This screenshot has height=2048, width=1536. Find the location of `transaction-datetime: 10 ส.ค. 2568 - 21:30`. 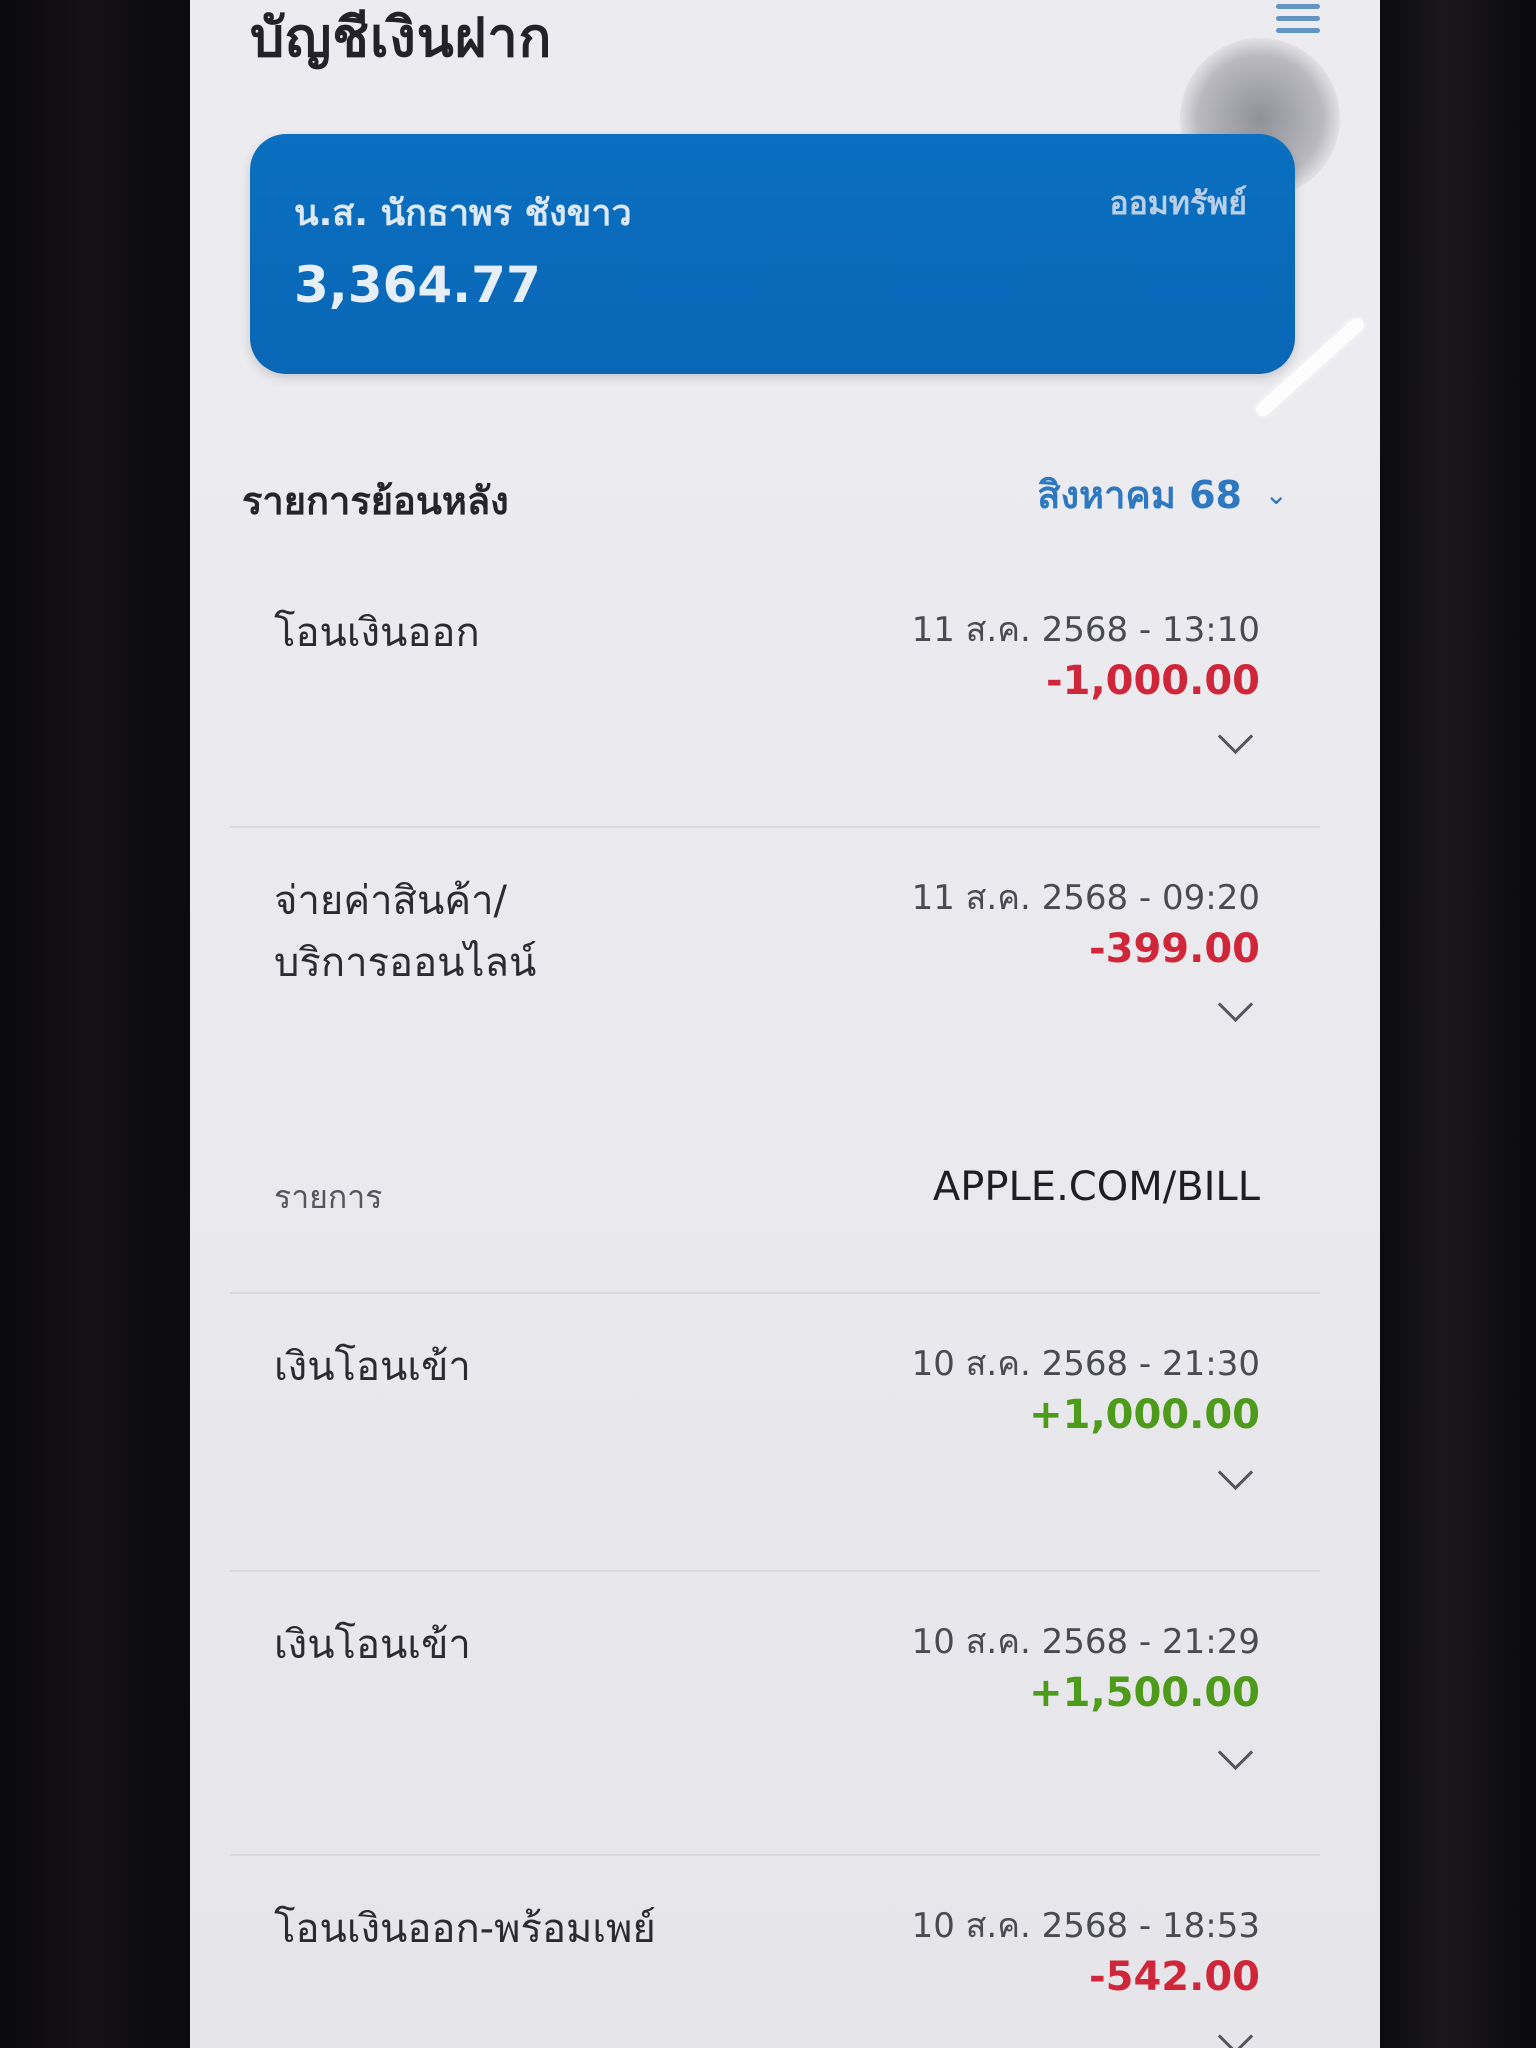

transaction-datetime: 10 ส.ค. 2568 - 21:30 is located at coordinates (1085, 1364).